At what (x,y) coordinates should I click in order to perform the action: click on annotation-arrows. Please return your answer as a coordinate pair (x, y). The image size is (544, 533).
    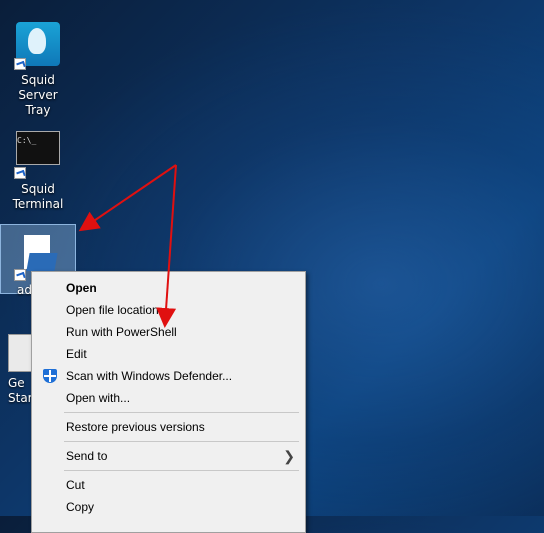
    Looking at the image, I should click on (127, 246).